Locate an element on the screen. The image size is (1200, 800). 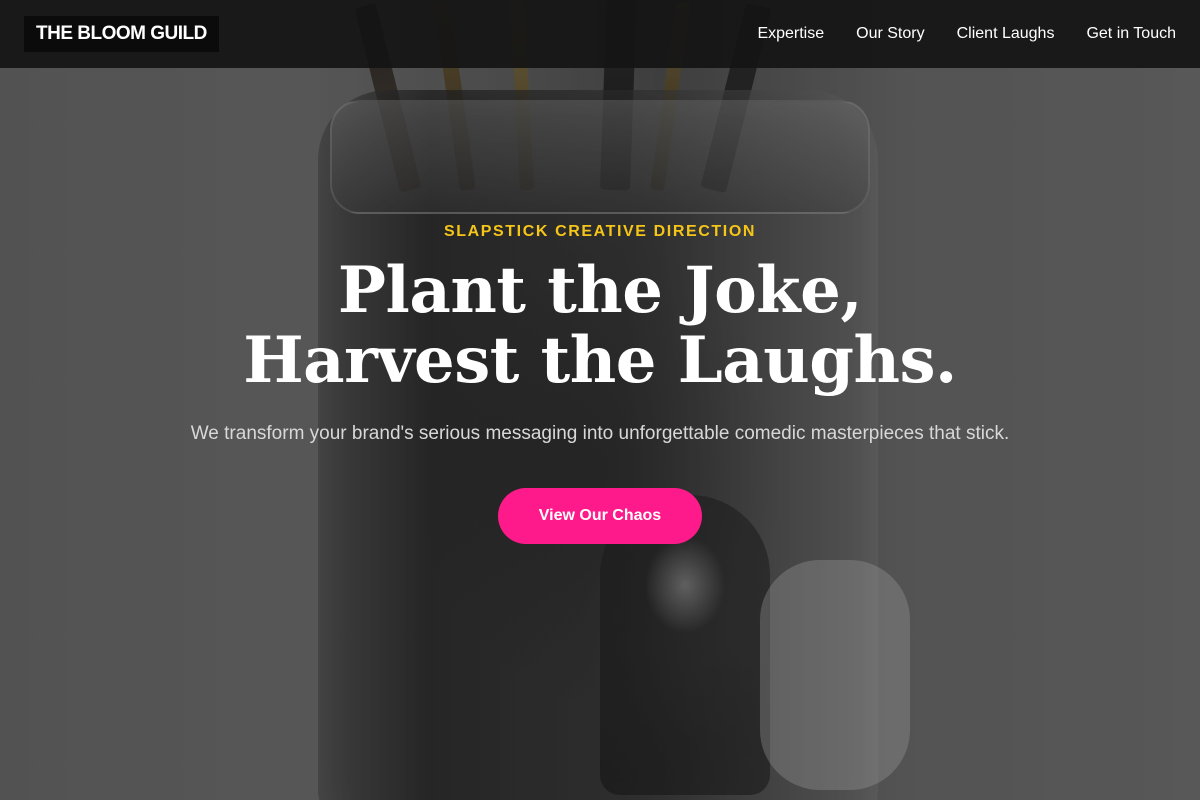
nav-link-client-laughs: Client Laughs is located at coordinates (1006, 34).